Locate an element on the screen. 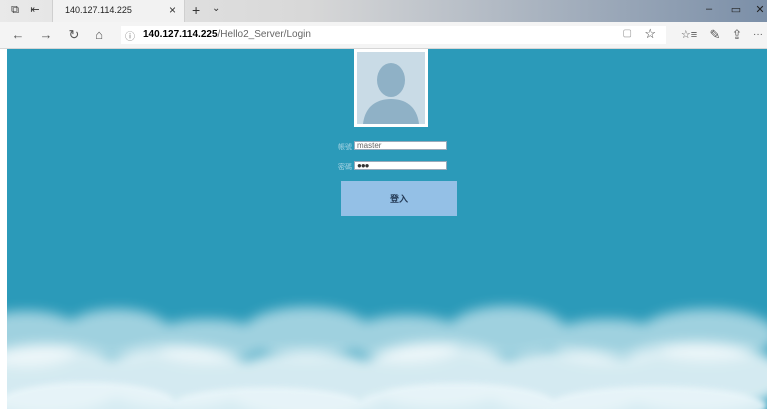 The image size is (767, 409). new-tab-icon: + is located at coordinates (196, 10).